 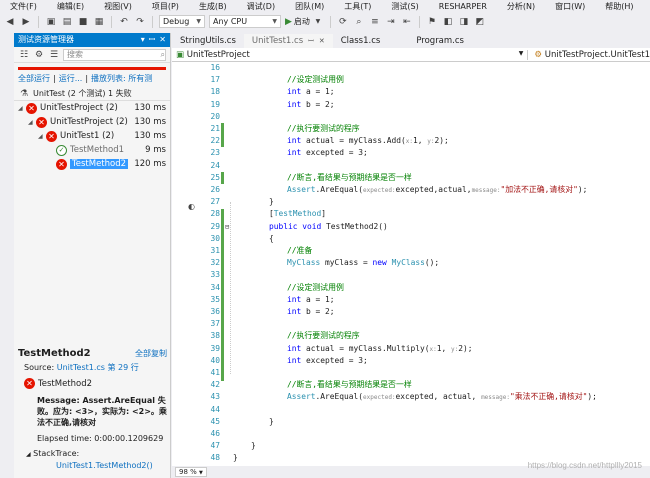 I want to click on menu-test: 测试(S), so click(x=401, y=6).